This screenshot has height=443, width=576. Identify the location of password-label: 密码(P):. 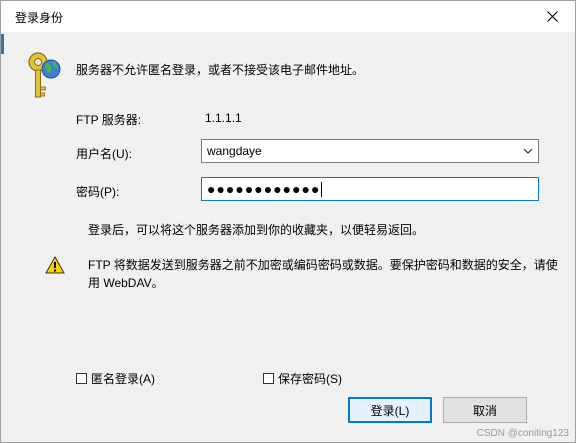
(98, 192).